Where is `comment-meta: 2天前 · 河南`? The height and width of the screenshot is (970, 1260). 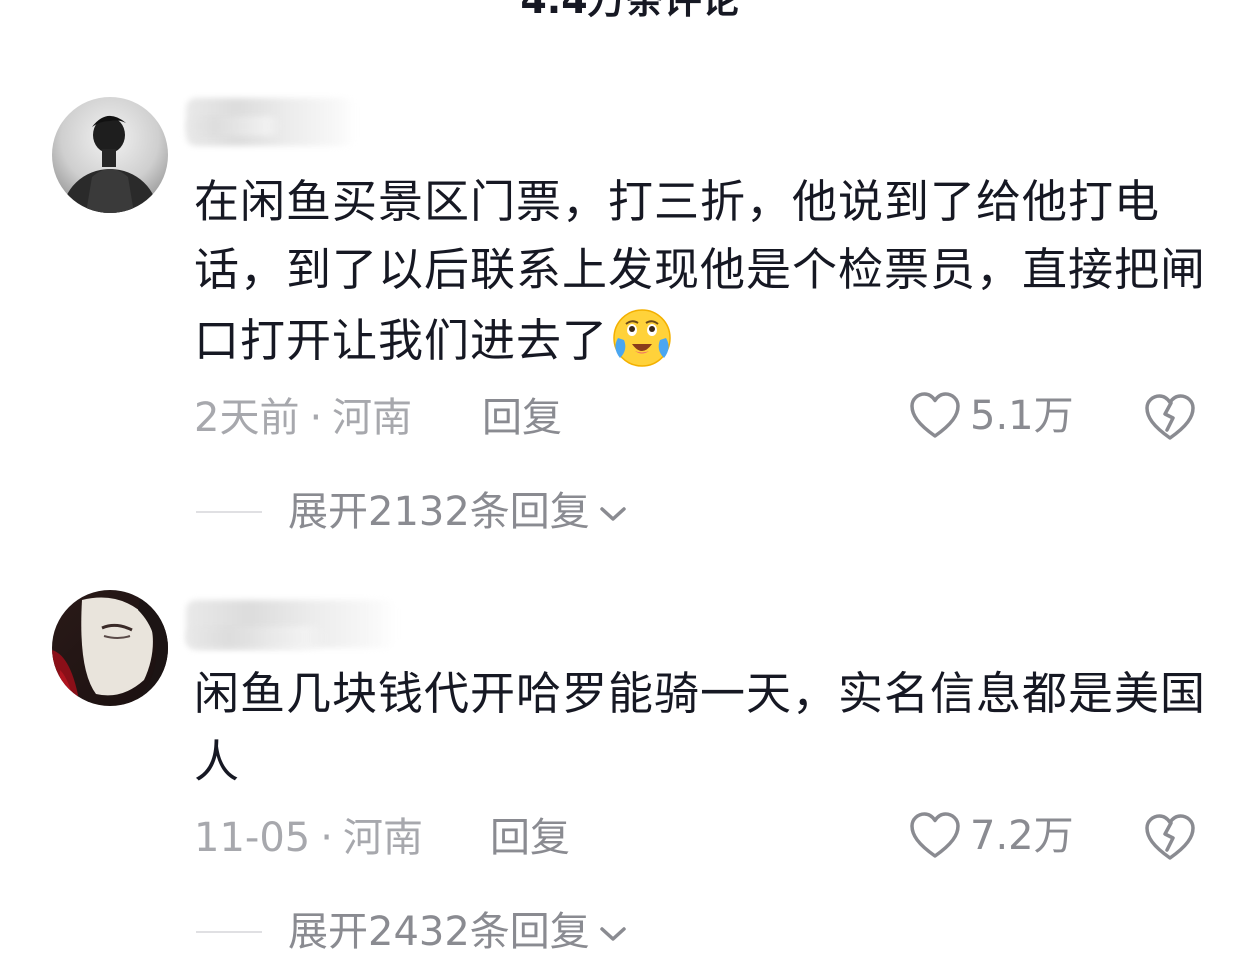 comment-meta: 2天前 · 河南 is located at coordinates (303, 418).